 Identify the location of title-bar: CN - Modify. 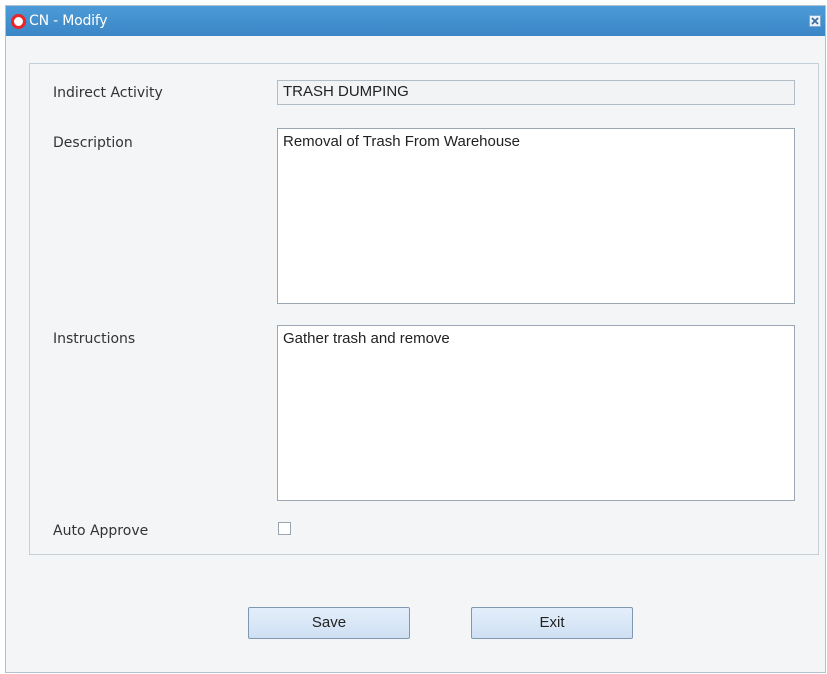
(415, 21).